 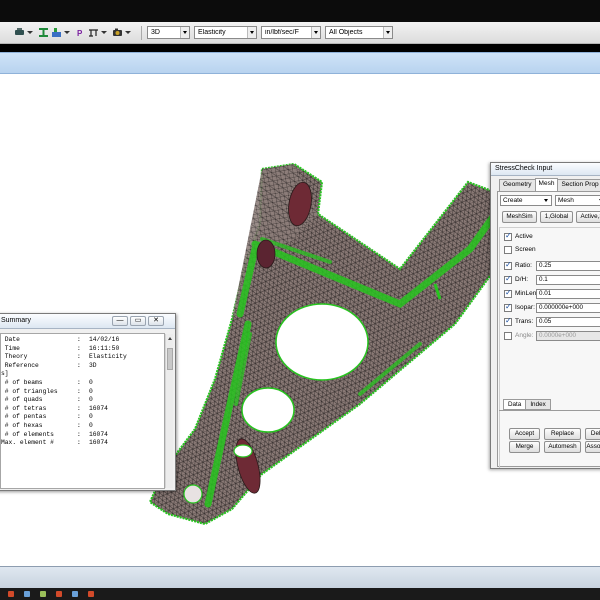 I want to click on action-select: Create, so click(x=526, y=200).